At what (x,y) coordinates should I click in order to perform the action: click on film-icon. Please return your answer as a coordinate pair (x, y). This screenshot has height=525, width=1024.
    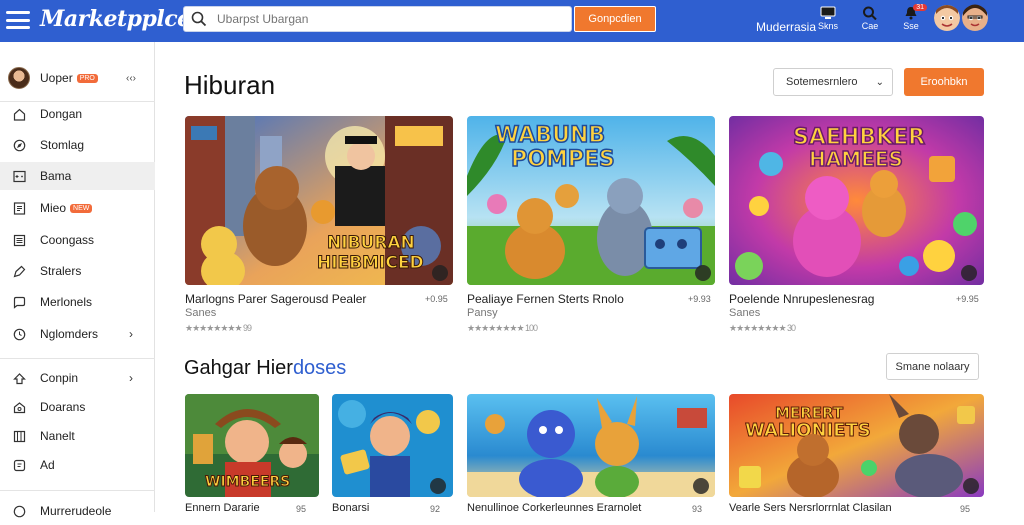
    Looking at the image, I should click on (19, 208).